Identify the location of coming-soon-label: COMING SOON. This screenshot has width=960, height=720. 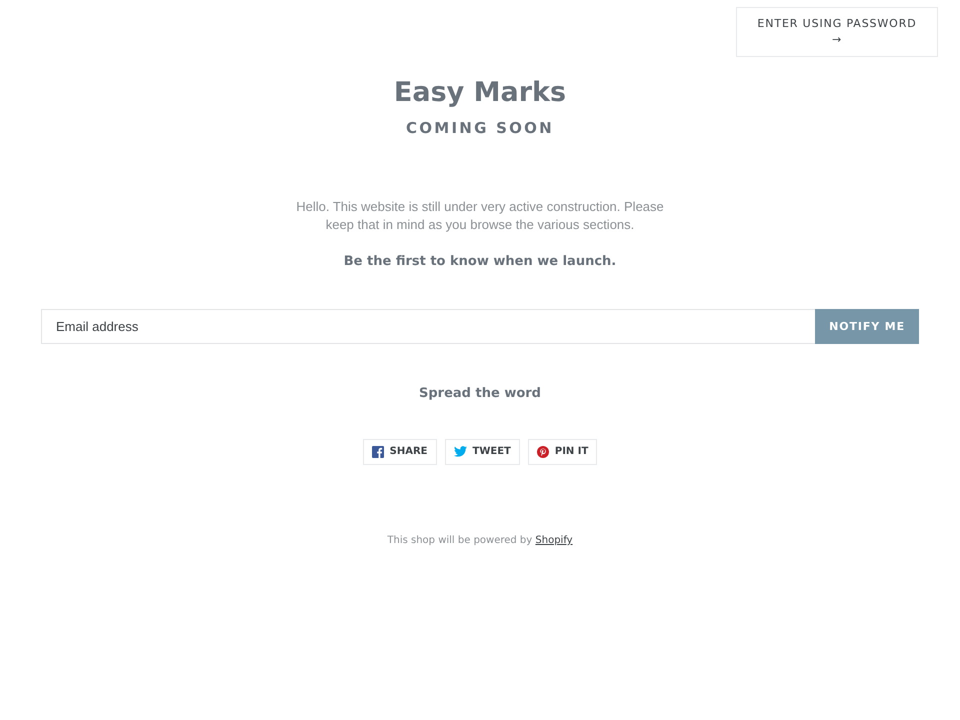
(480, 129).